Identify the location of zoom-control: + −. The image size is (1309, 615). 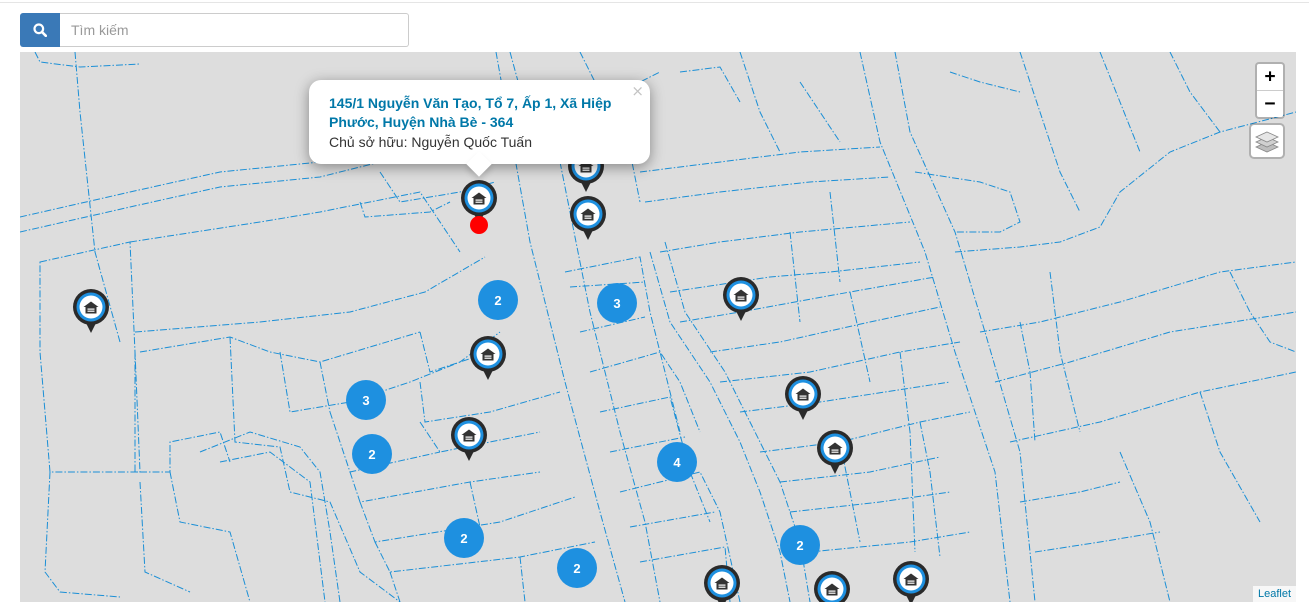
(1270, 90).